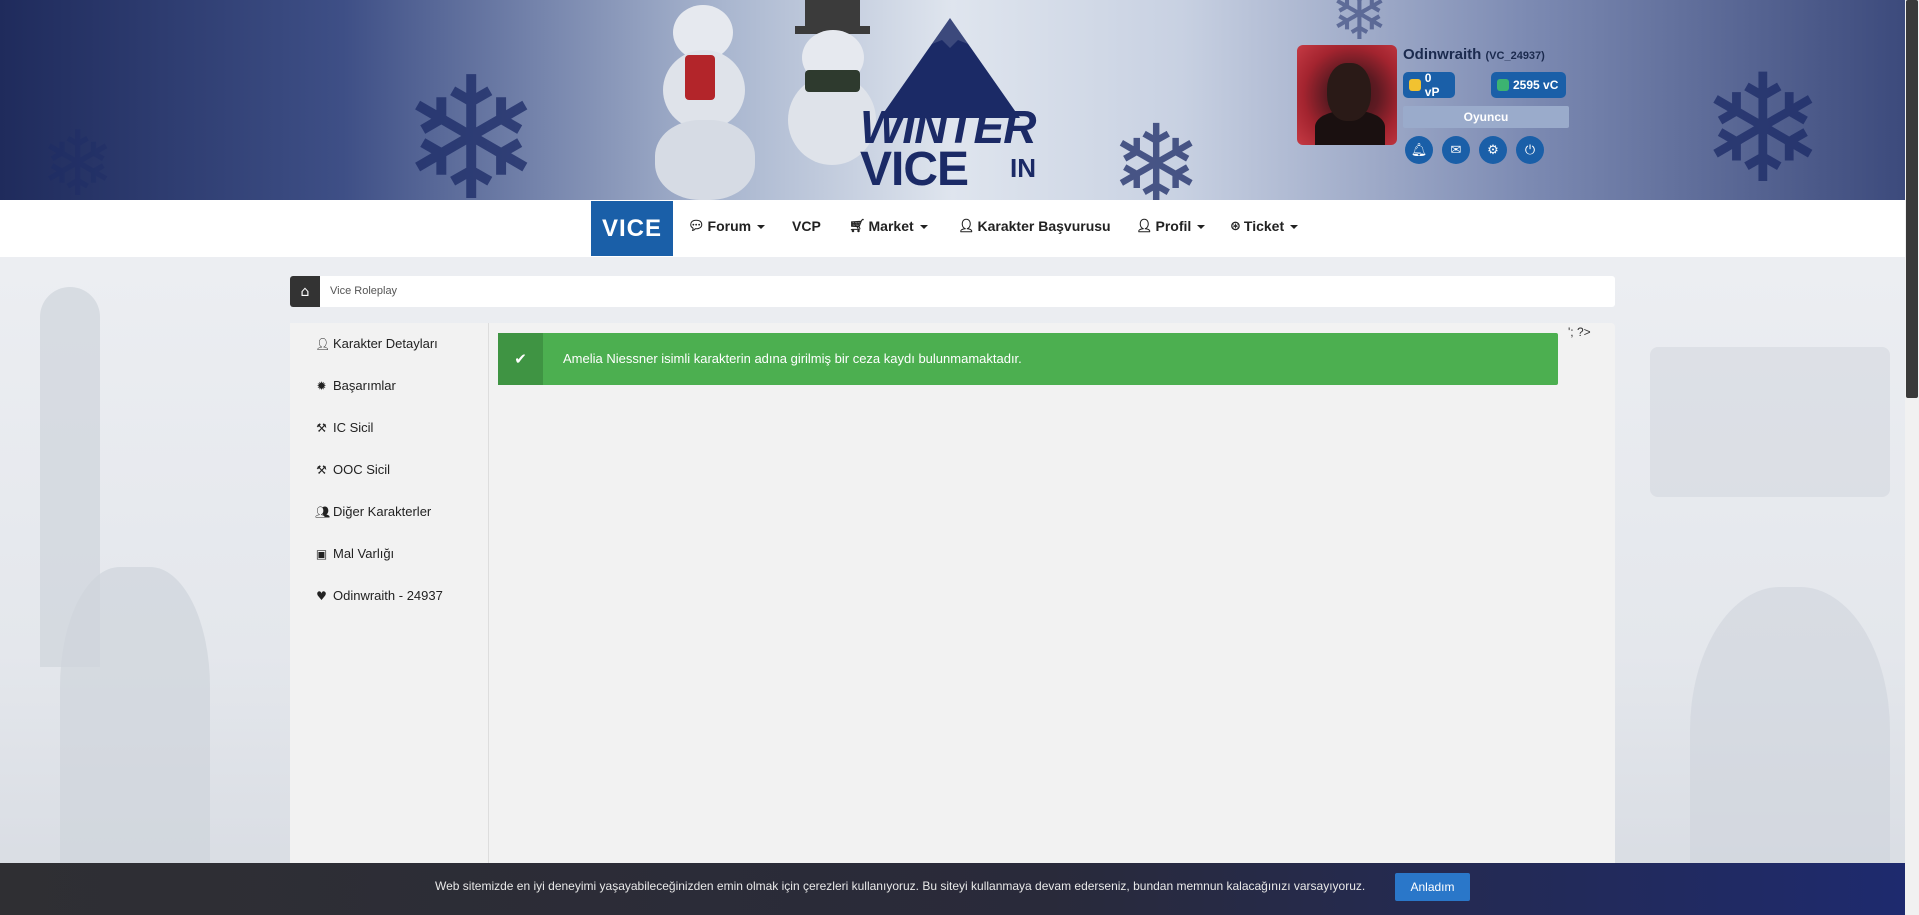 This screenshot has width=1919, height=915. I want to click on nav-brand: VICE, so click(632, 228).